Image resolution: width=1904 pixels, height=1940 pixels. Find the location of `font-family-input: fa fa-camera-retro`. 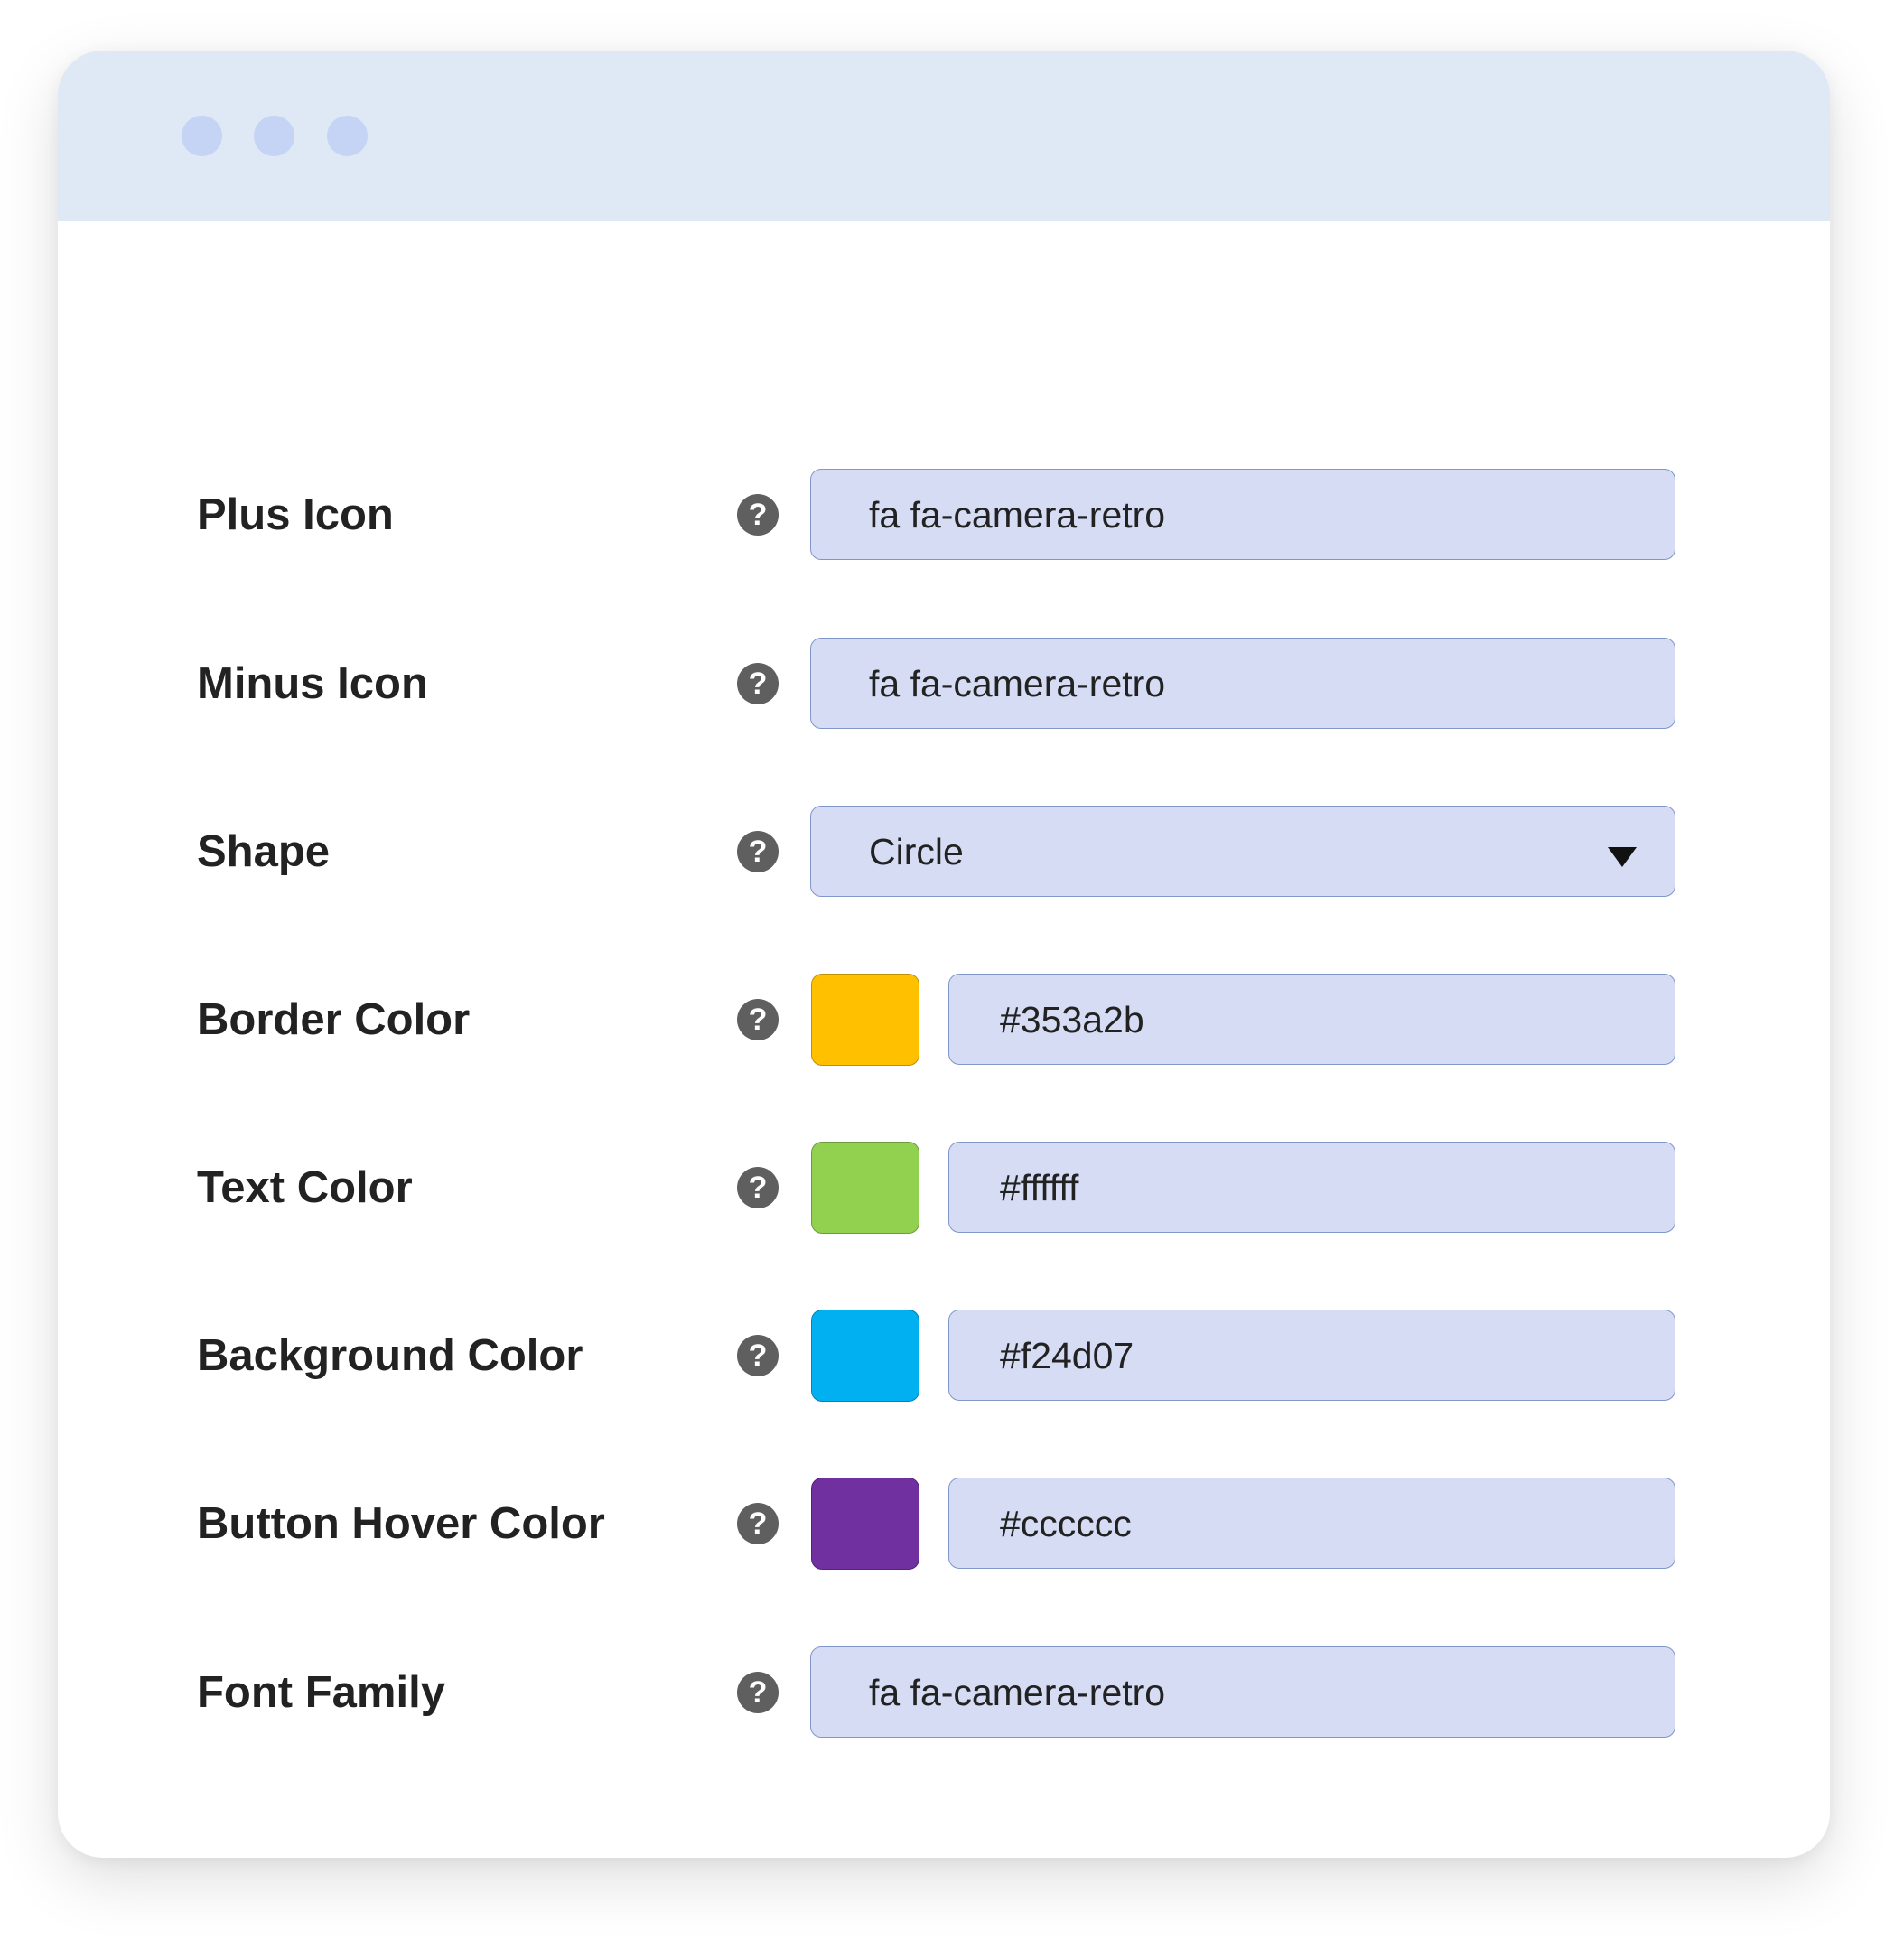

font-family-input: fa fa-camera-retro is located at coordinates (1242, 1692).